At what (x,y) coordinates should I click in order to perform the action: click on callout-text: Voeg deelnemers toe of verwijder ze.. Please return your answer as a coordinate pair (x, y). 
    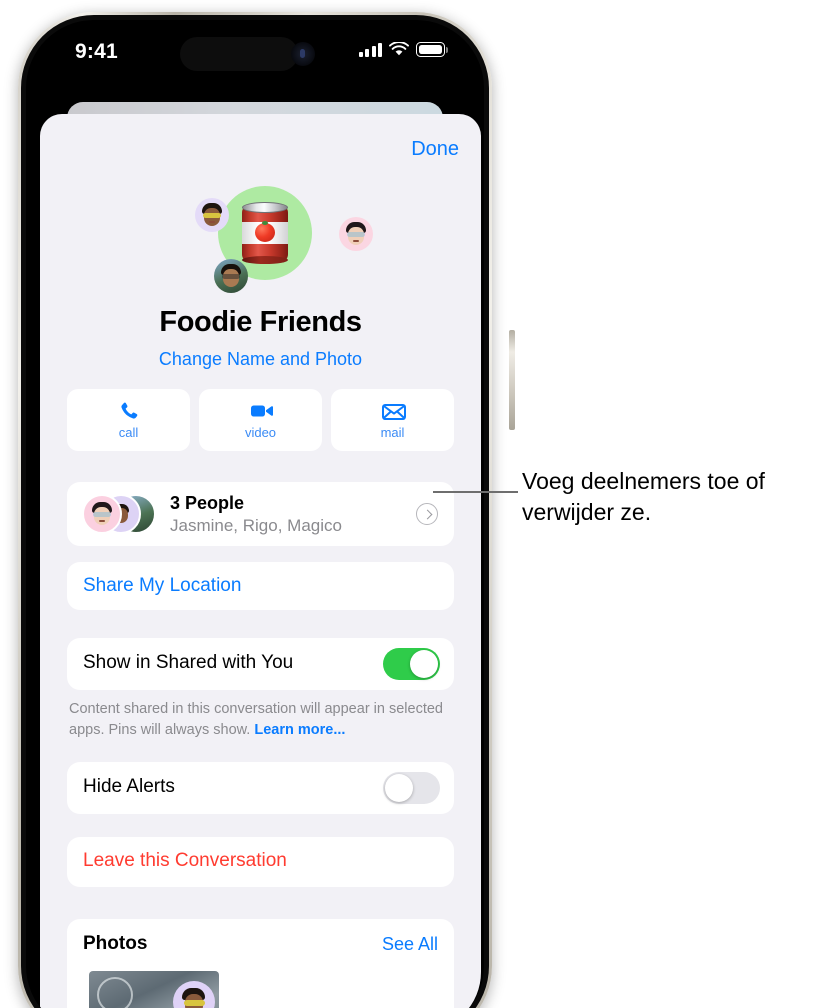
    Looking at the image, I should click on (643, 496).